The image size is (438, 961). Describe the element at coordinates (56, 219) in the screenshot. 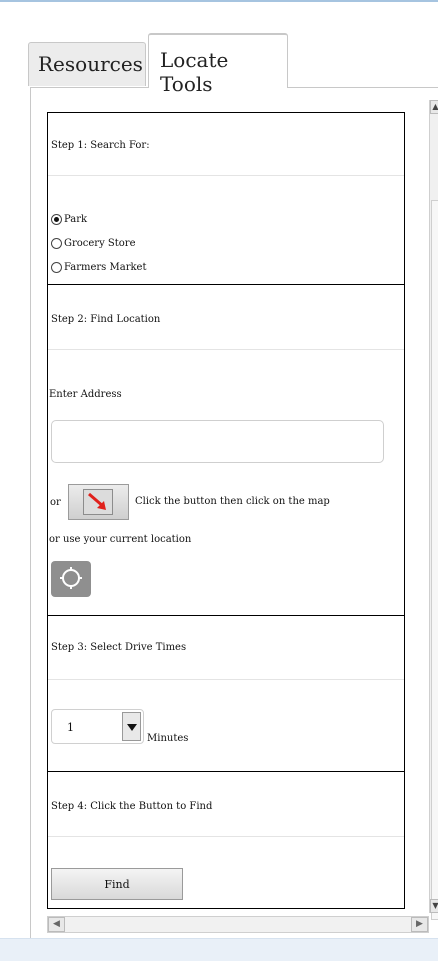

I see `radio-park` at that location.